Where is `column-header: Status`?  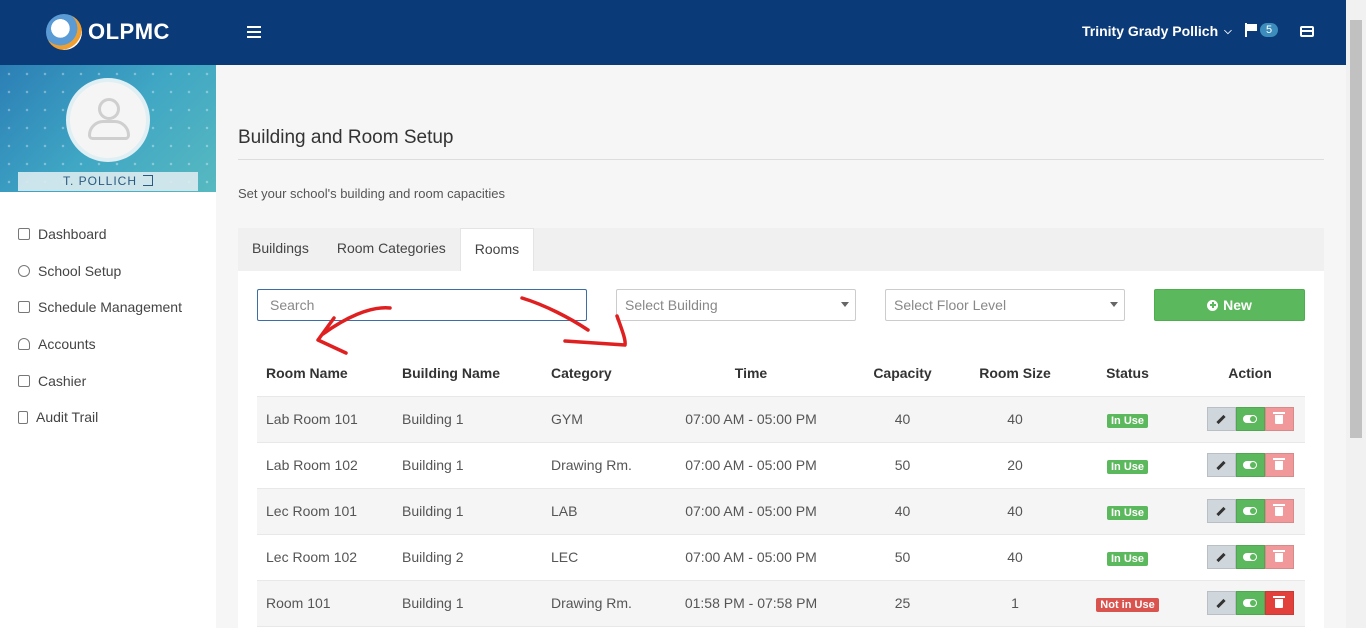
column-header: Status is located at coordinates (1127, 374).